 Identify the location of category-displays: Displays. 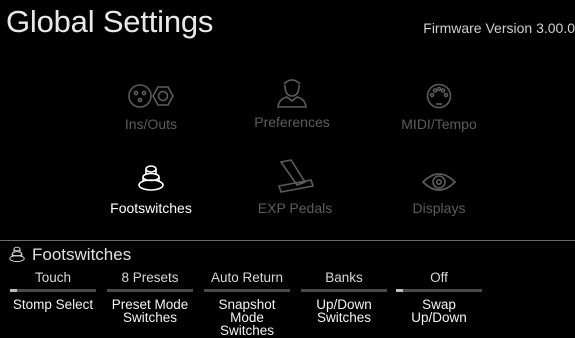
(439, 187).